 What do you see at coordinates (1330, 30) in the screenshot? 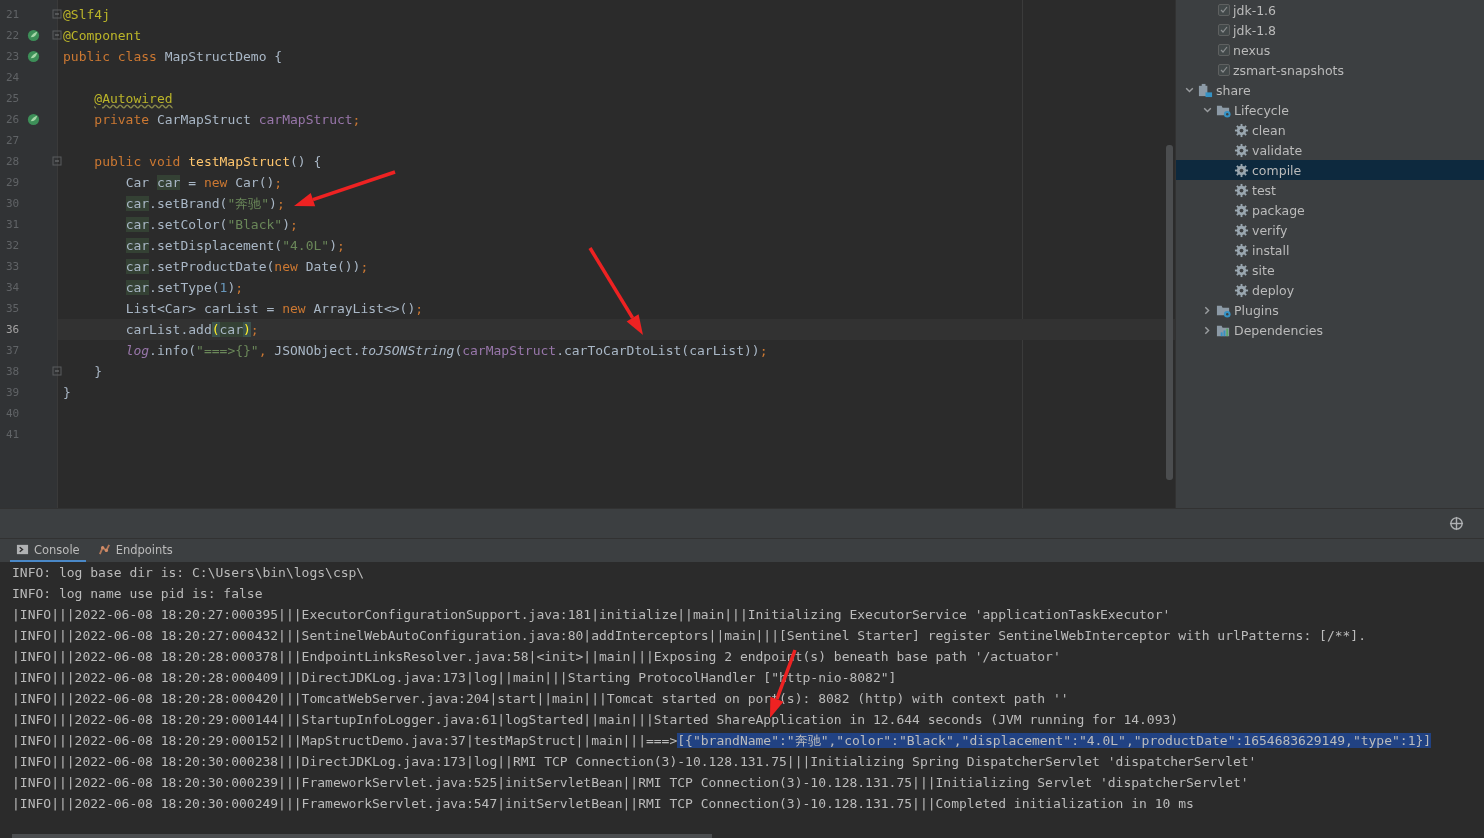
I see `profile-item: jdk-1.8` at bounding box center [1330, 30].